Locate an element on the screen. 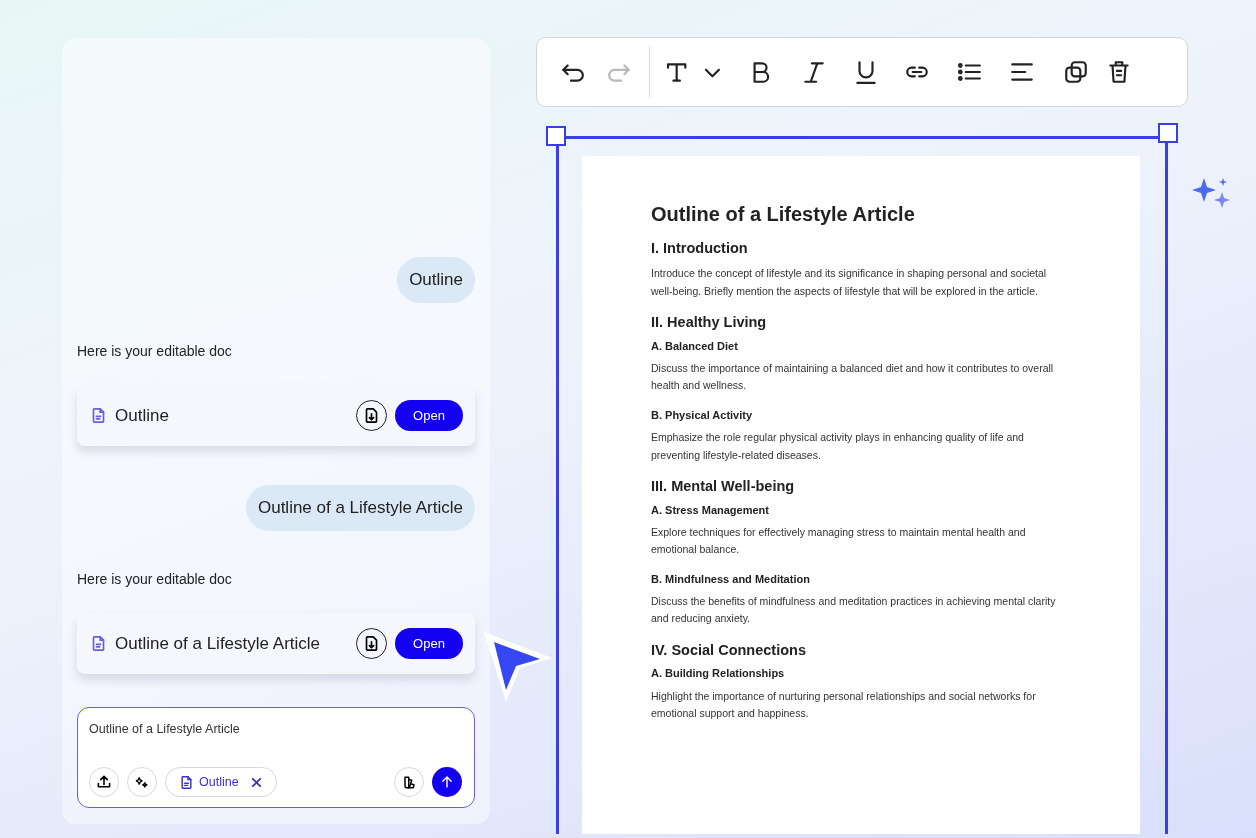 This screenshot has width=1256, height=838. close-icon is located at coordinates (256, 782).